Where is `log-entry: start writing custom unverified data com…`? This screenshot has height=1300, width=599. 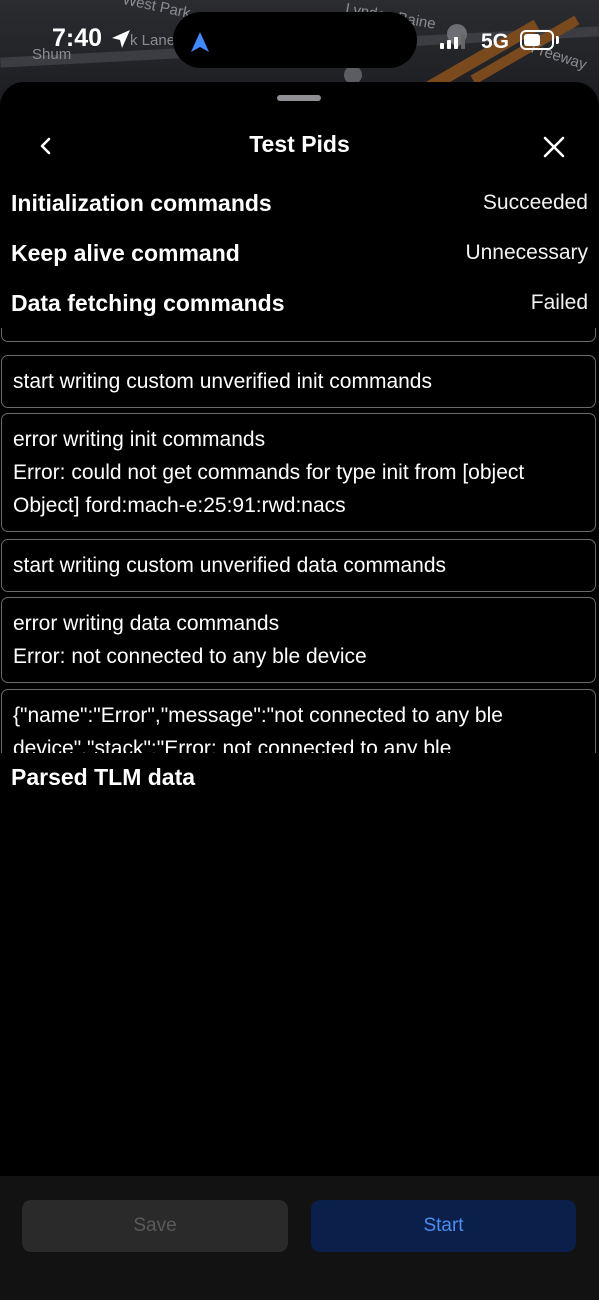
log-entry: start writing custom unverified data com… is located at coordinates (298, 565).